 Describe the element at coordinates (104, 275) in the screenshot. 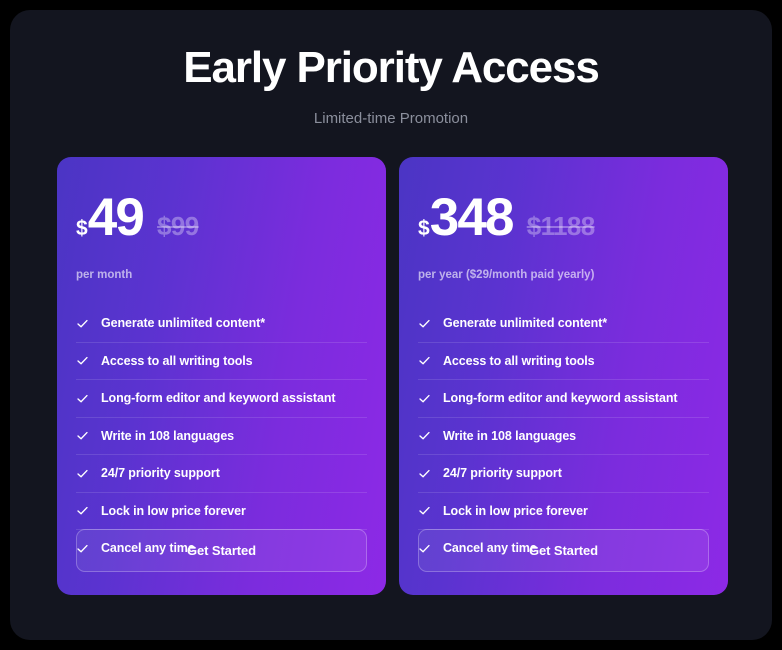

I see `billing-period-label: per month` at that location.